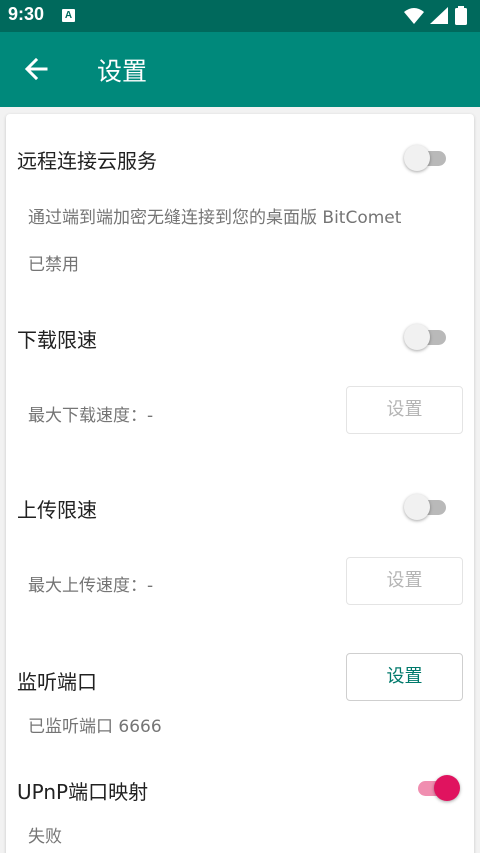 The height and width of the screenshot is (853, 480). Describe the element at coordinates (240, 16) in the screenshot. I see `status-bar: 9:30 A` at that location.